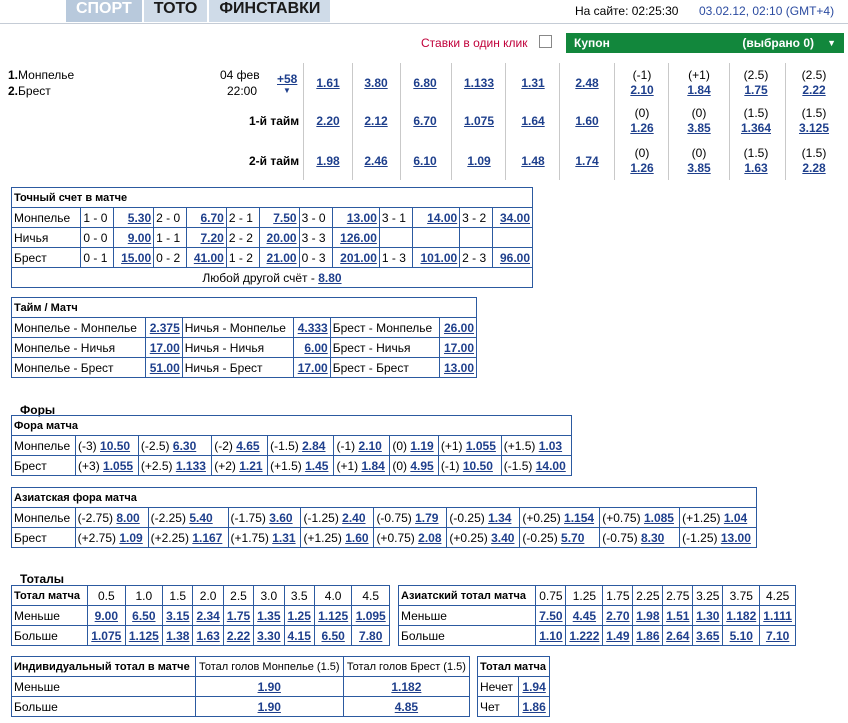 The width and height of the screenshot is (848, 723). I want to click on odd-link: 4.95, so click(421, 466).